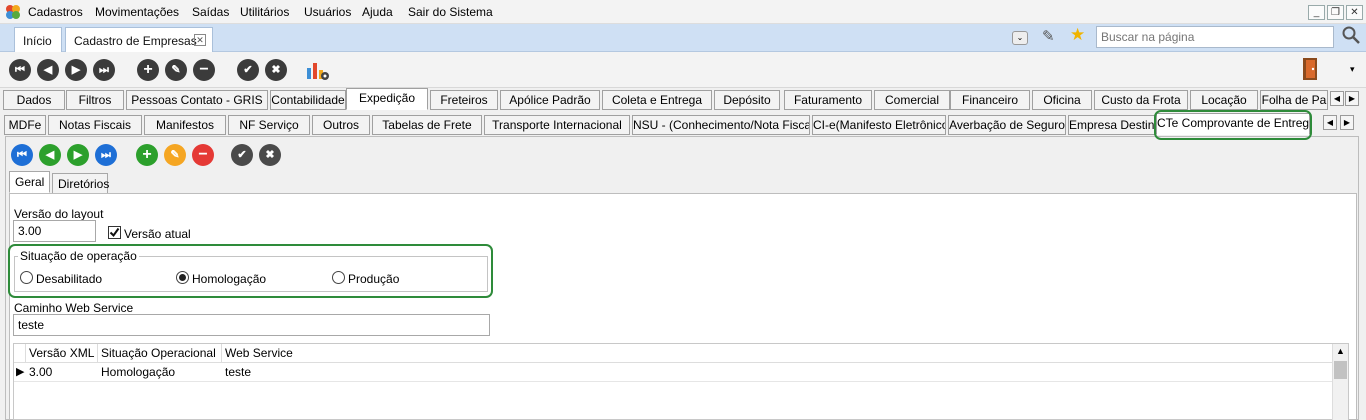 This screenshot has width=1366, height=420. Describe the element at coordinates (197, 100) in the screenshot. I see `row1-tab-2: Pessoas Contato - GRIS` at that location.